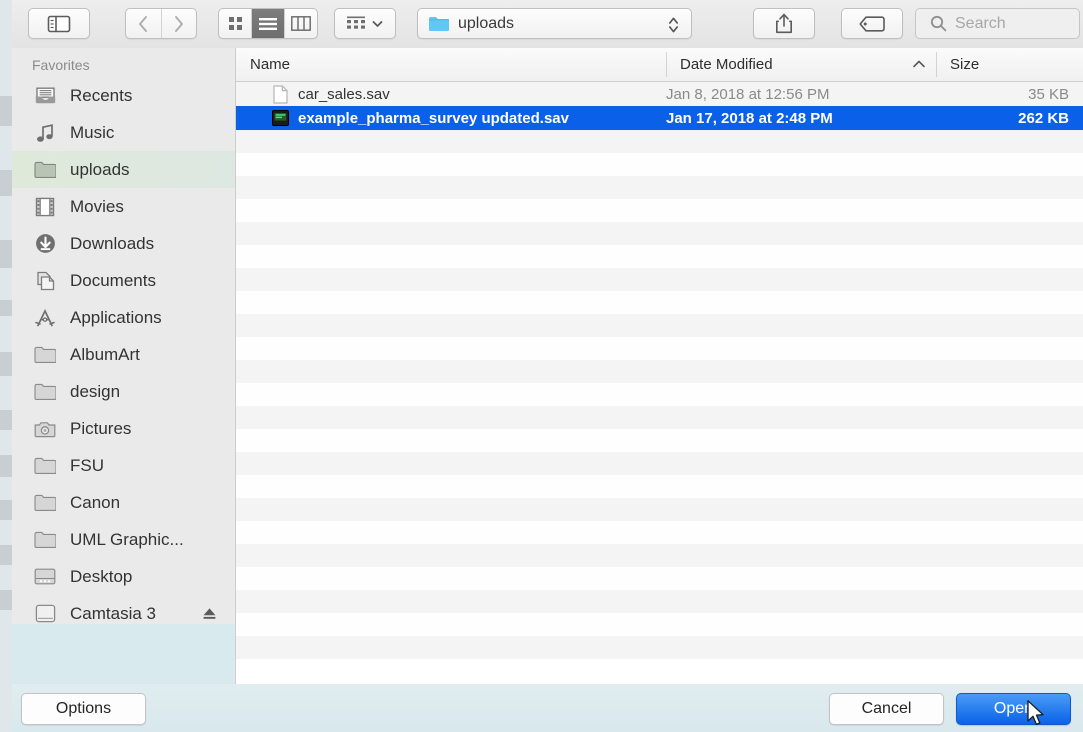 Image resolution: width=1083 pixels, height=732 pixels. I want to click on music-note-icon, so click(45, 133).